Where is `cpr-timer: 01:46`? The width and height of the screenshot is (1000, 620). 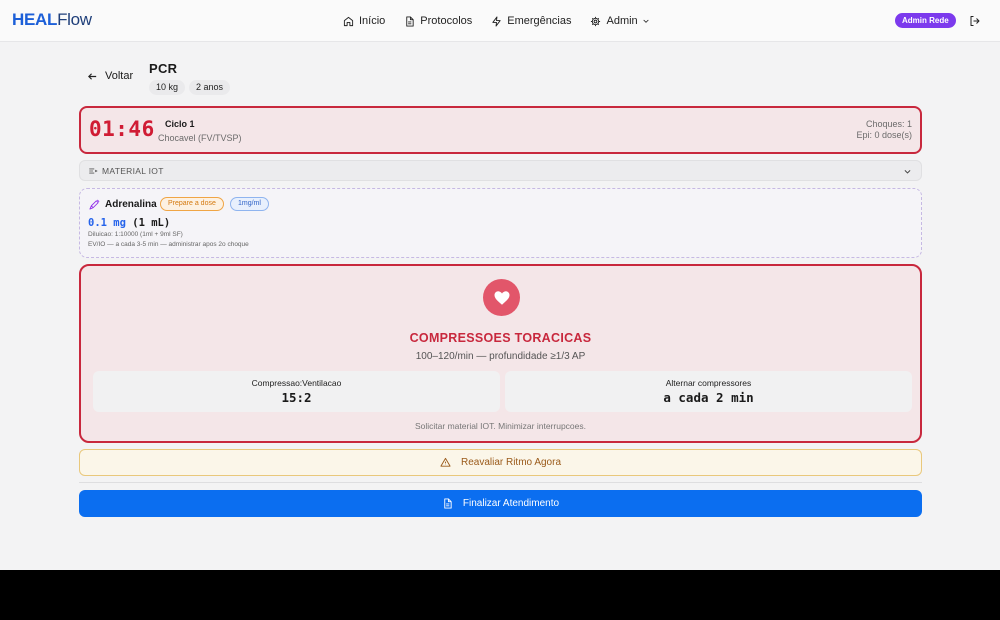
cpr-timer: 01:46 is located at coordinates (122, 129).